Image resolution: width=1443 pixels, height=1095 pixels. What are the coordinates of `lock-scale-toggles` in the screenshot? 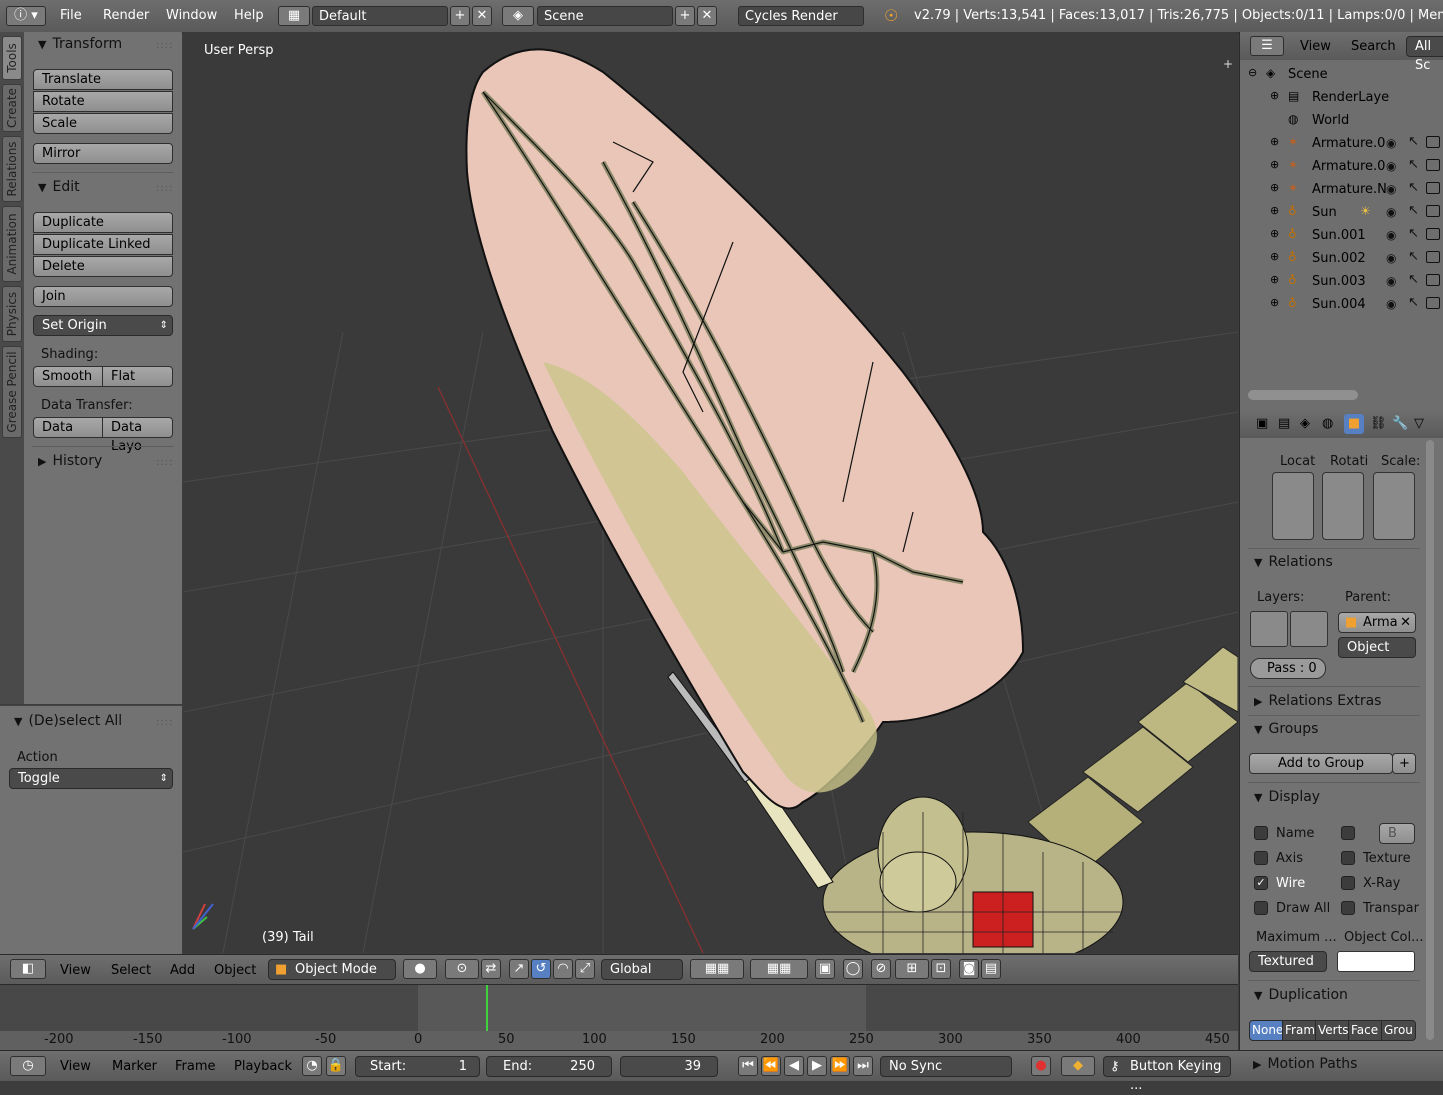 It's located at (1394, 506).